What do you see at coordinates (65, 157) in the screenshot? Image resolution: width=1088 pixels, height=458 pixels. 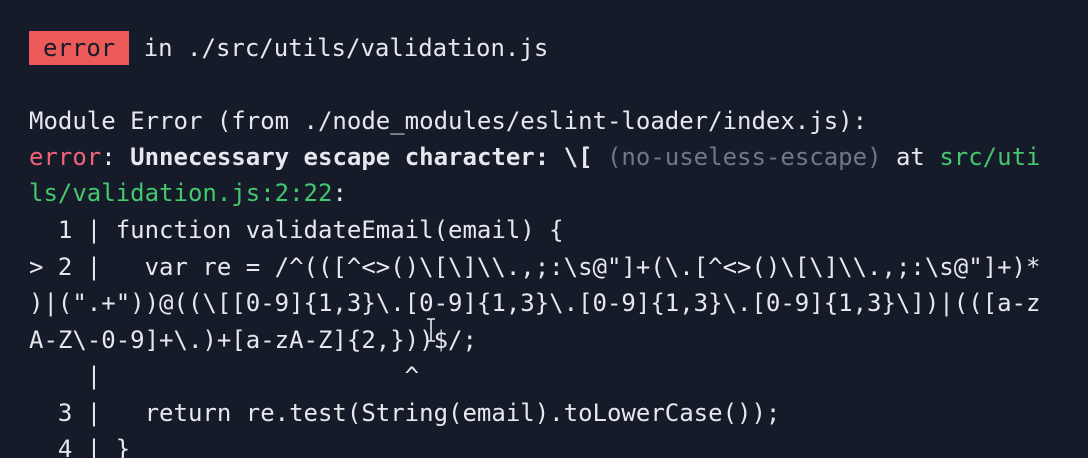 I see `error-level: error` at bounding box center [65, 157].